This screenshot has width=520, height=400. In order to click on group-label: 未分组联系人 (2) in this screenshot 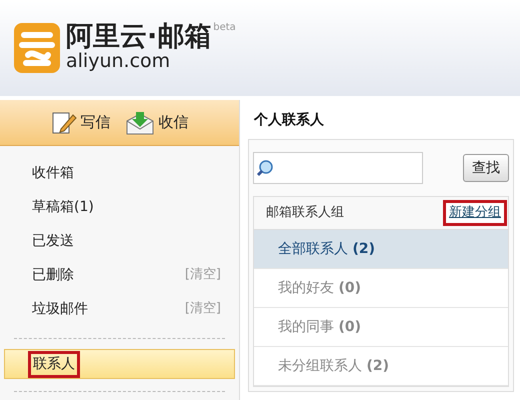, I will do `click(333, 366)`.